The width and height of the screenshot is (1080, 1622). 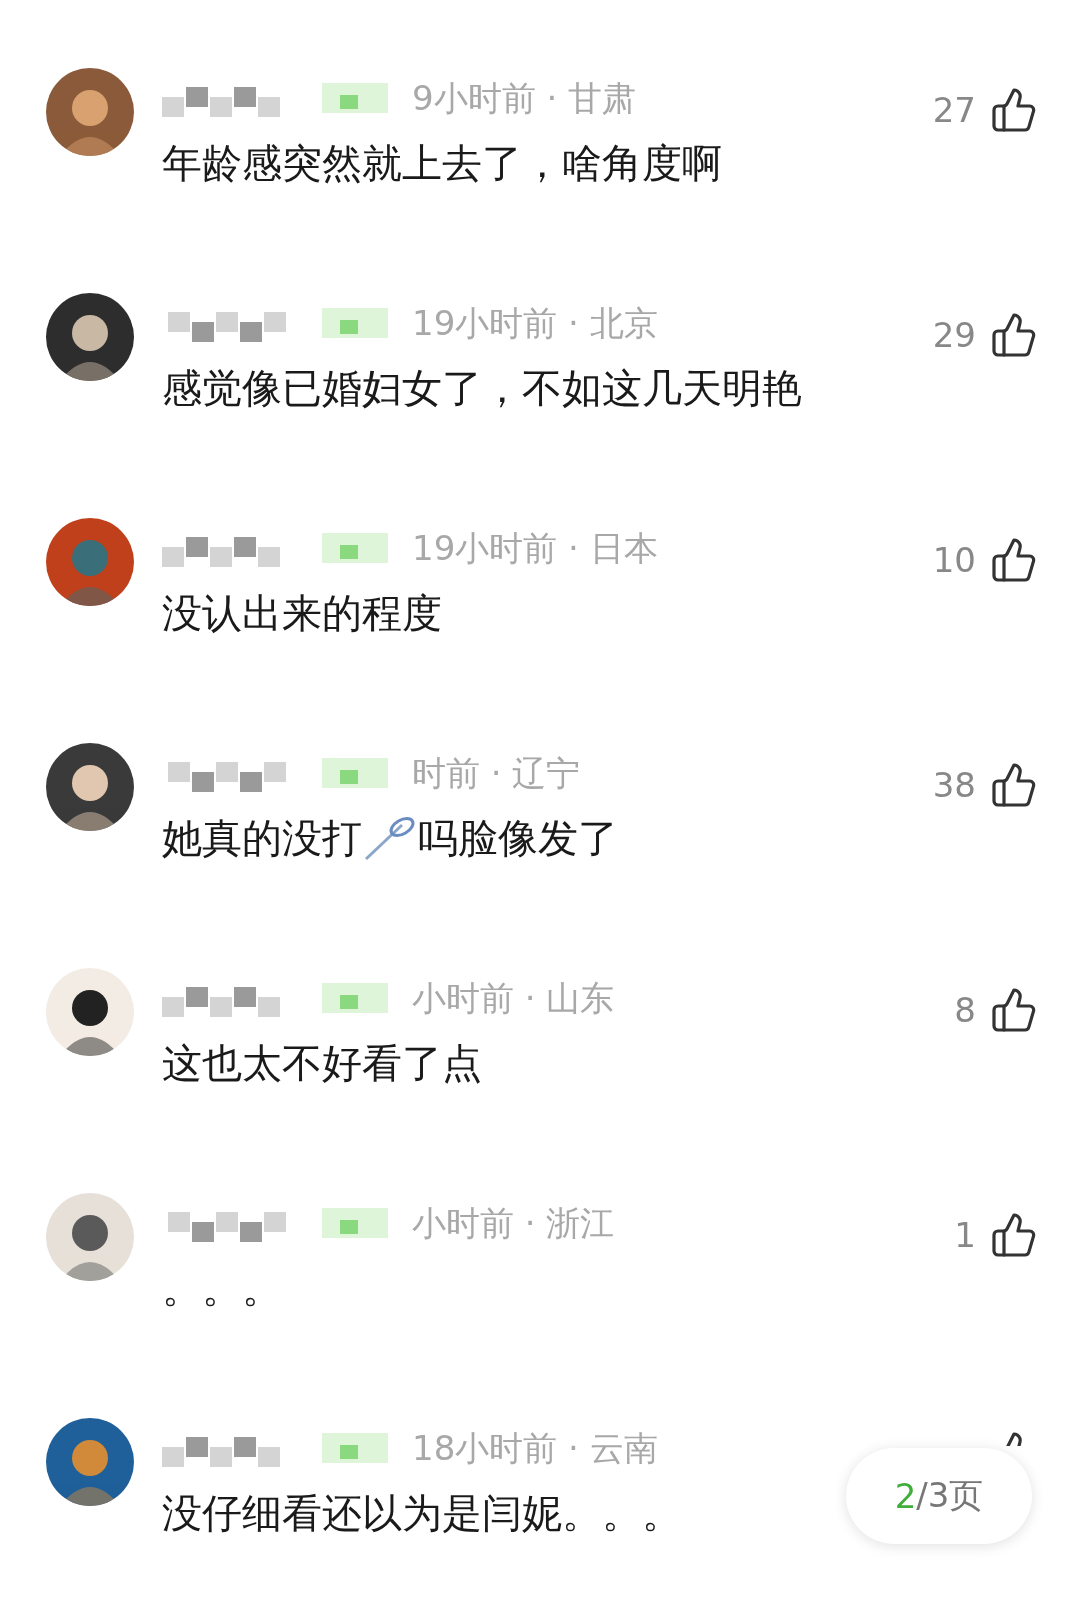 I want to click on comment-text: 。。。, so click(x=222, y=1288).